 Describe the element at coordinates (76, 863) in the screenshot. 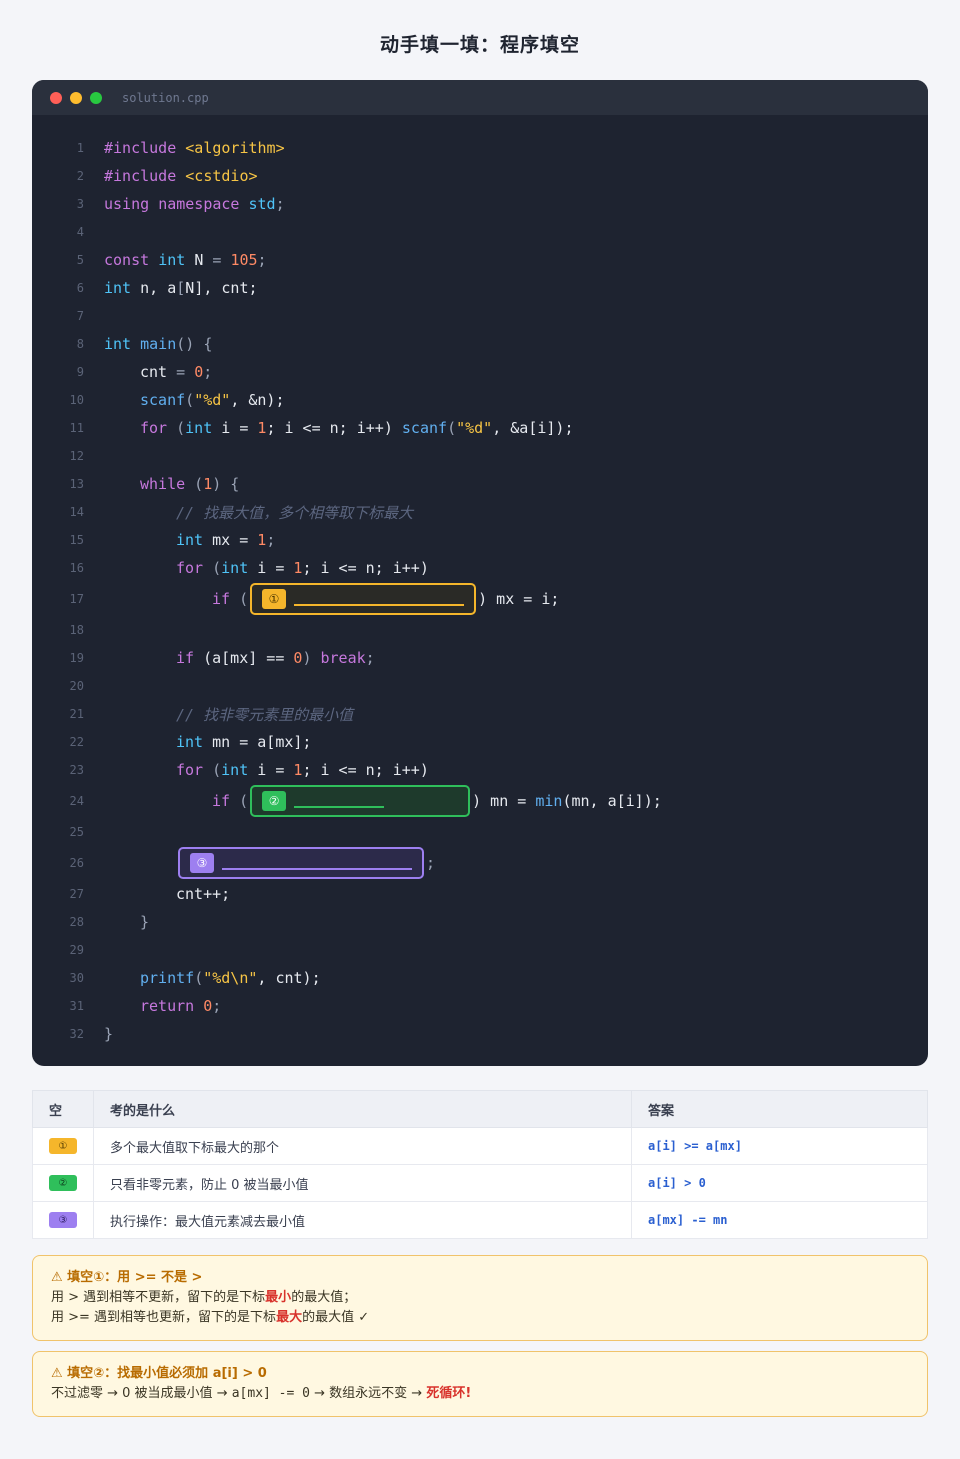

I see `line-number: 26` at that location.